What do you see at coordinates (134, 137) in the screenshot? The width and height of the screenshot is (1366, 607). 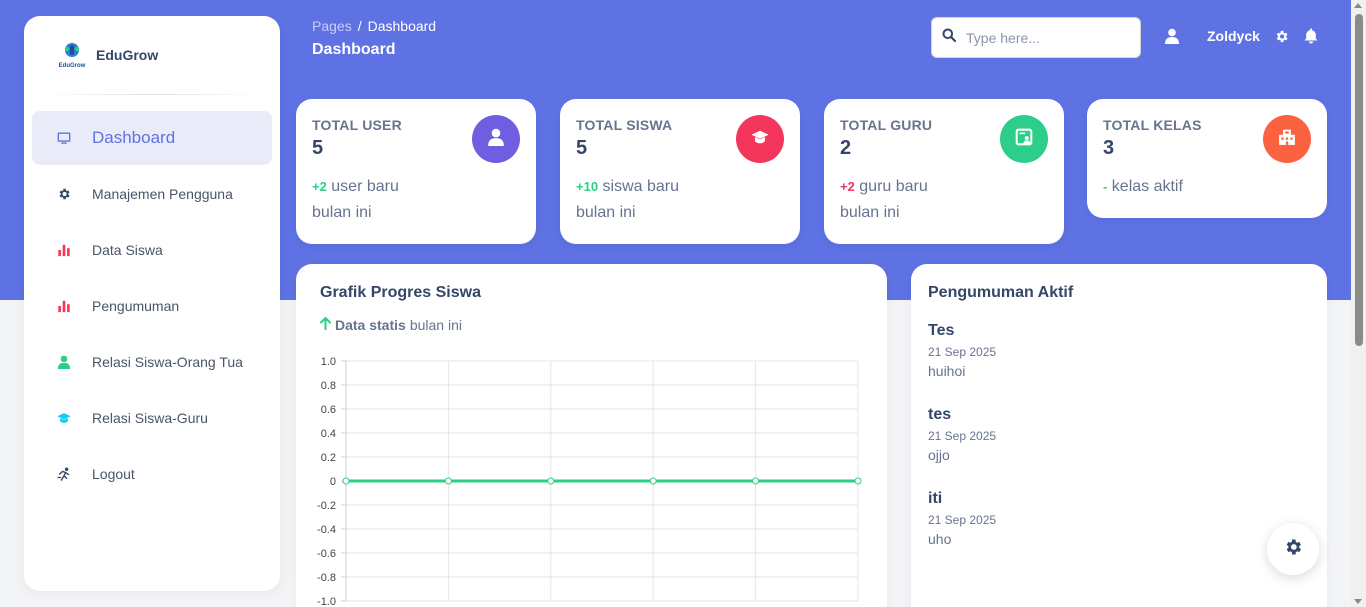 I see `sidebar-item-label: Dashboard` at bounding box center [134, 137].